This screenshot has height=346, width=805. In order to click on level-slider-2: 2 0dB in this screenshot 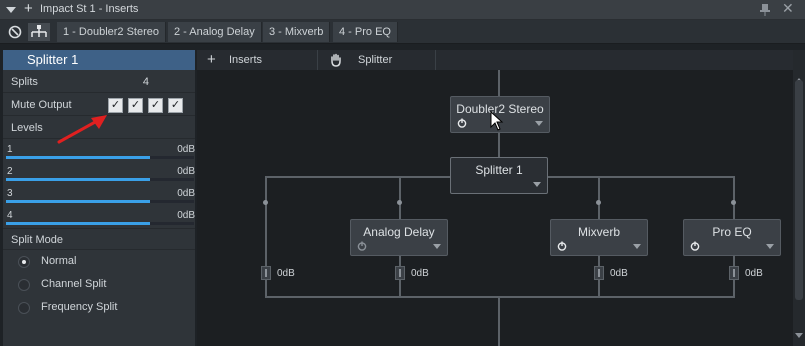, I will do `click(99, 176)`.